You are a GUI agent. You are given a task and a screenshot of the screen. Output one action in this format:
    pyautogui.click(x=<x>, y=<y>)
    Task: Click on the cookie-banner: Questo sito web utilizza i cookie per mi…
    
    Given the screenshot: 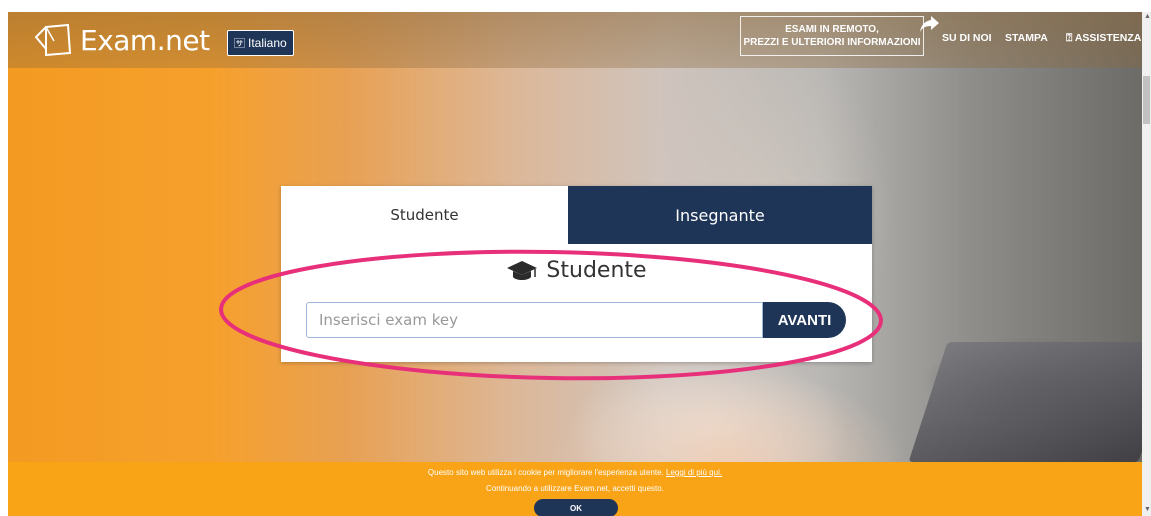 What is the action you would take?
    pyautogui.click(x=575, y=489)
    